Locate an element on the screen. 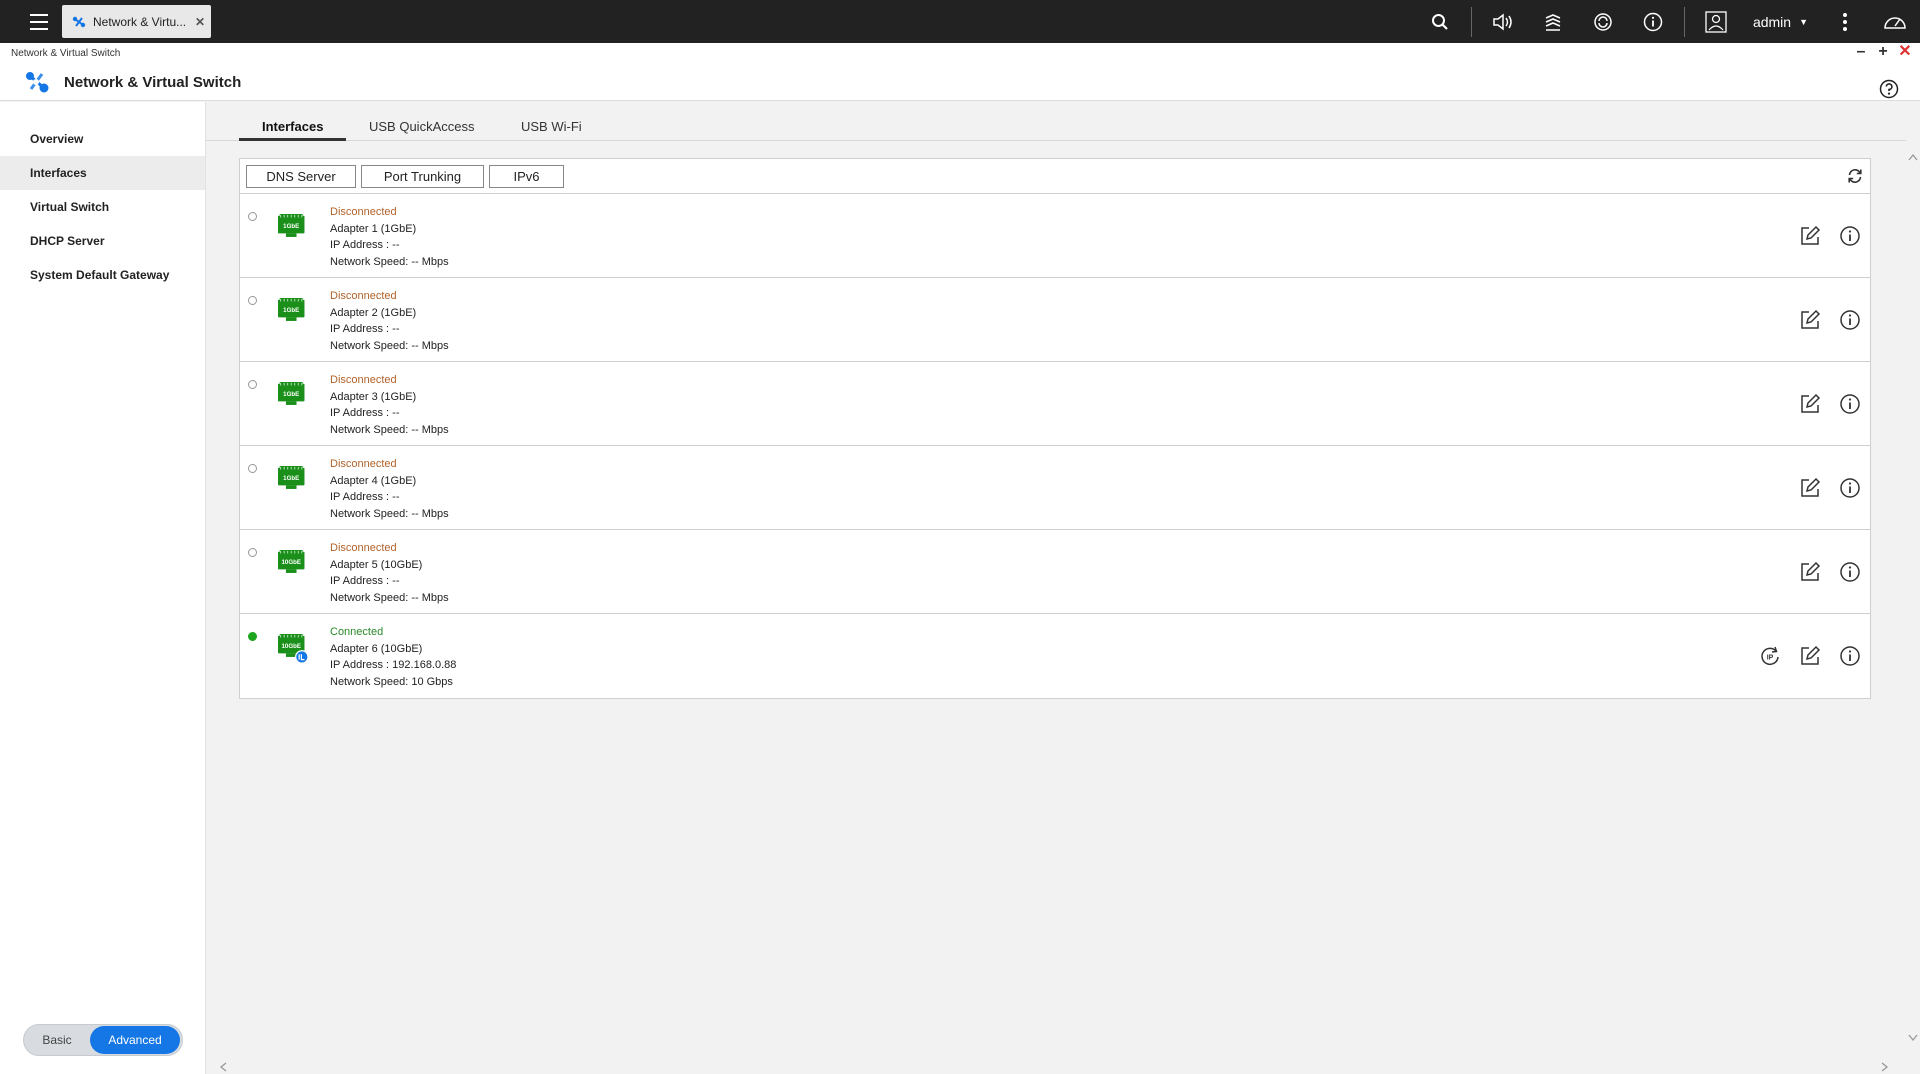  adapter-ip: IP Address : -- is located at coordinates (389, 581).